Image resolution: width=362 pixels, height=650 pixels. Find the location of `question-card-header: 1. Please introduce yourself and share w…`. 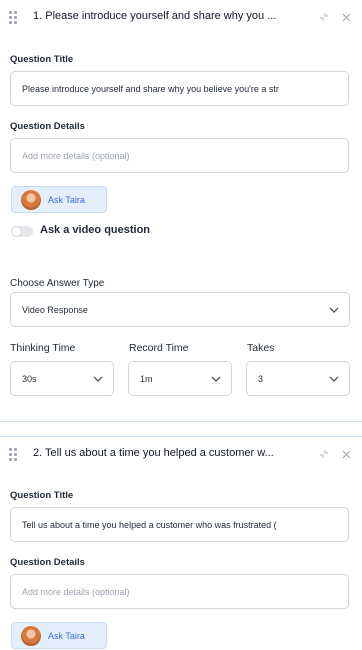

question-card-header: 1. Please introduce yourself and share w… is located at coordinates (181, 18).